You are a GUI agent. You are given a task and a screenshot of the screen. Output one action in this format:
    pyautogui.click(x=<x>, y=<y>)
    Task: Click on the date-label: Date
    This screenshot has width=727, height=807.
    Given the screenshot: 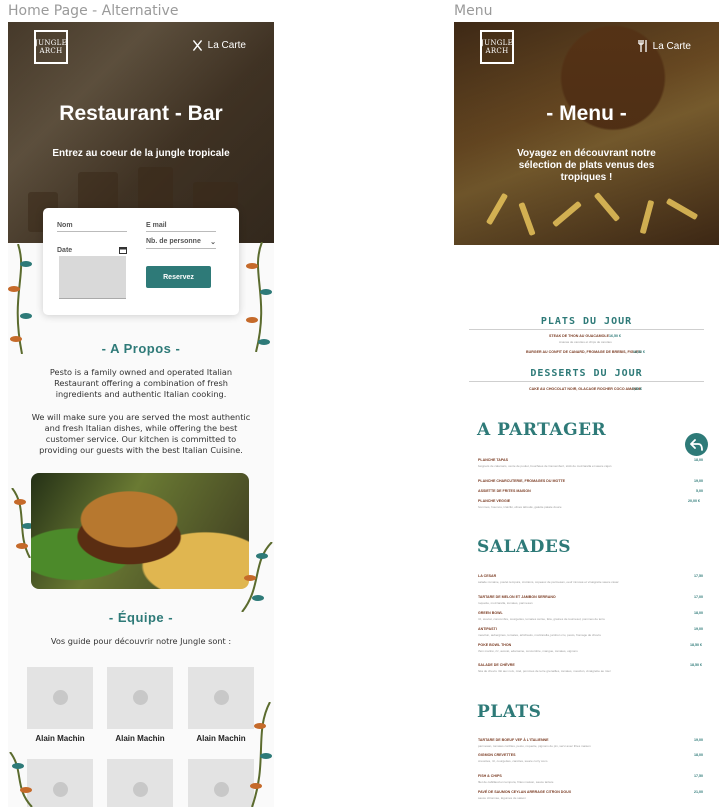 What is the action you would take?
    pyautogui.click(x=65, y=250)
    